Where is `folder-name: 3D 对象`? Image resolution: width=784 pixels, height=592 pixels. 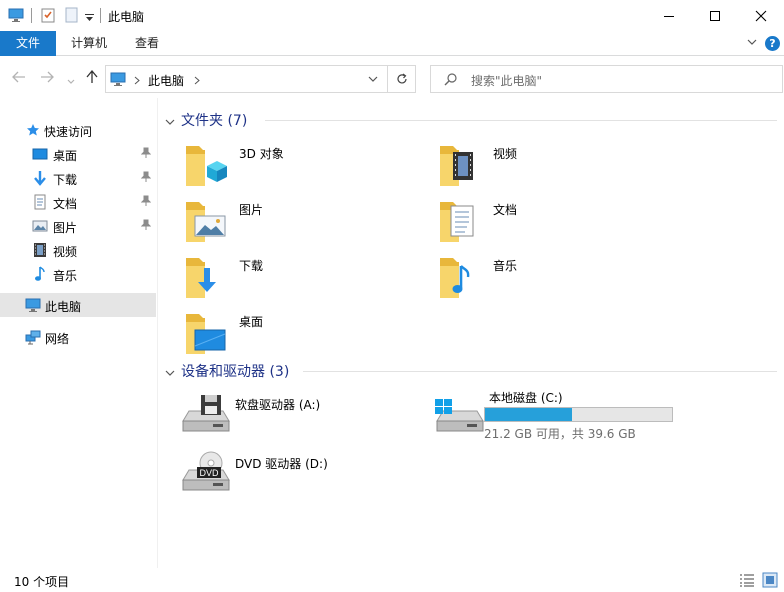
folder-name: 3D 对象 is located at coordinates (261, 154).